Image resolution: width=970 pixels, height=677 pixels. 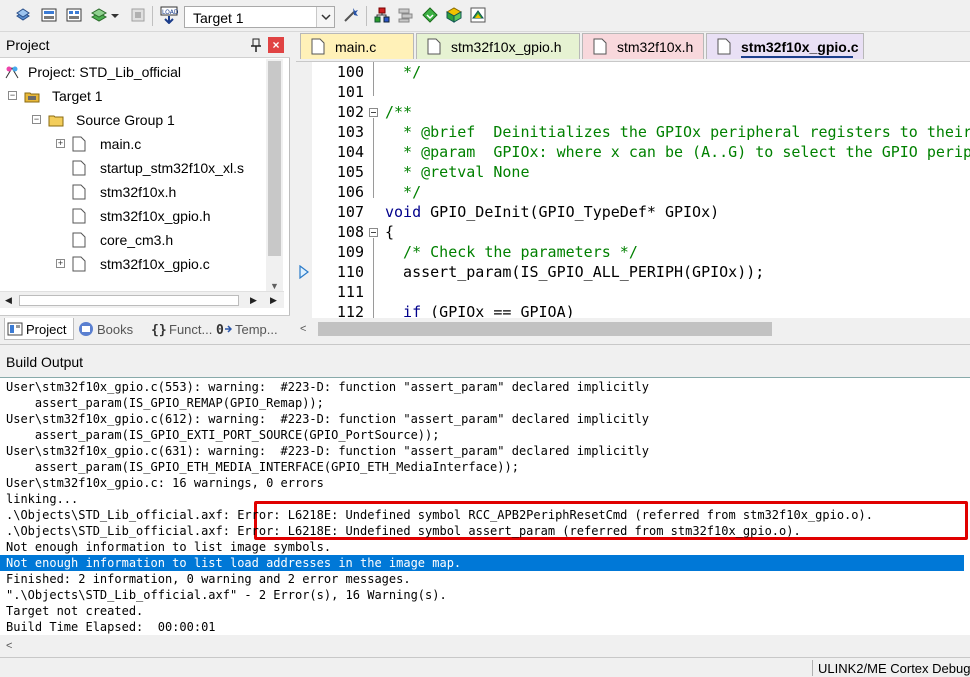 What do you see at coordinates (350, 92) in the screenshot?
I see `line-number: 101` at bounding box center [350, 92].